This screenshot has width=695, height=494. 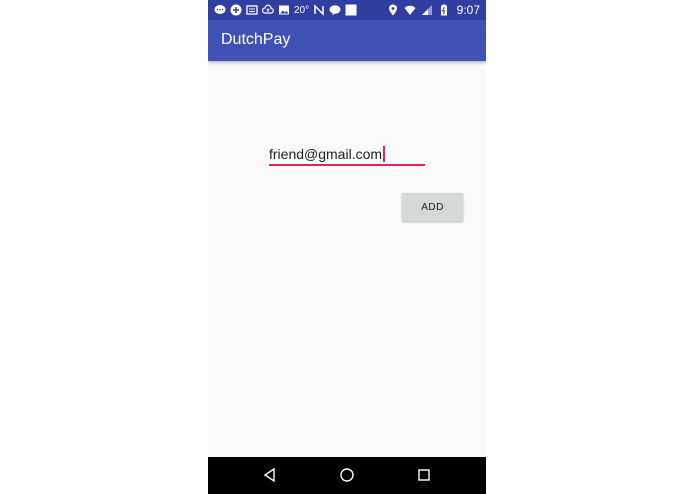 I want to click on home-button, so click(x=347, y=475).